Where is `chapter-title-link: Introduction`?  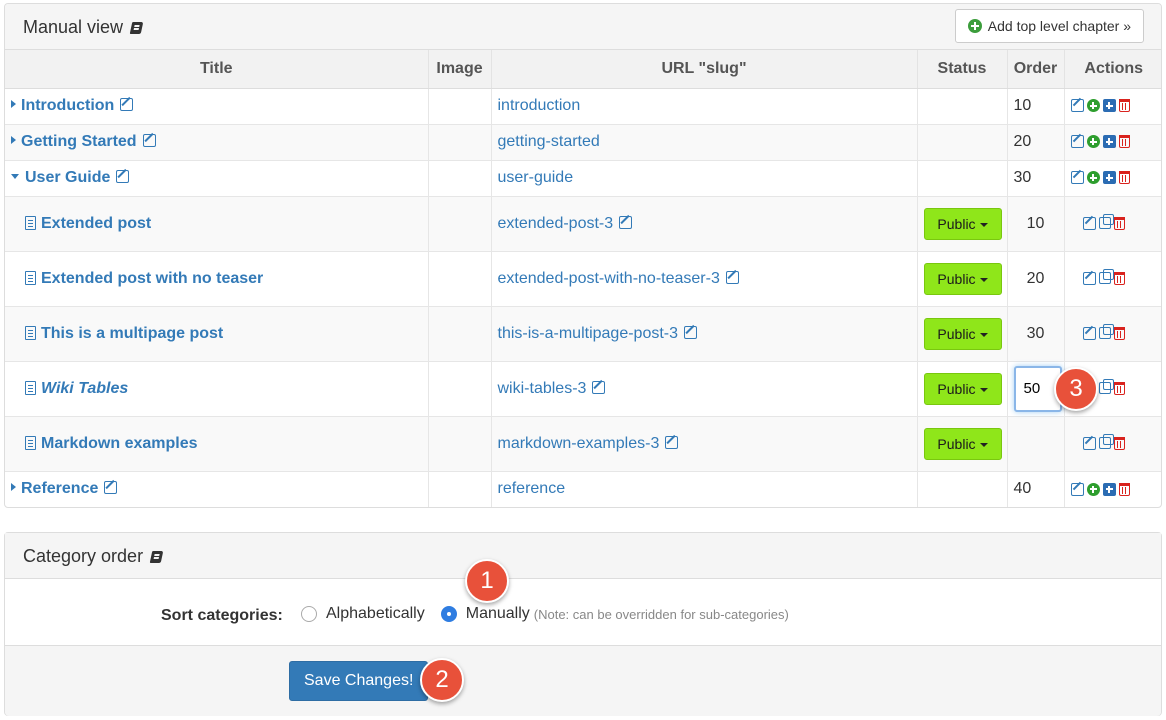
chapter-title-link: Introduction is located at coordinates (67, 105).